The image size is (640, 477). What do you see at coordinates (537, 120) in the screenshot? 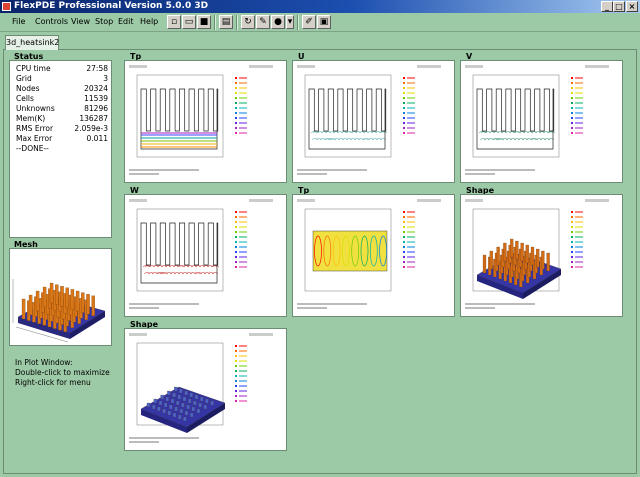
I see `plot-graphic` at bounding box center [537, 120].